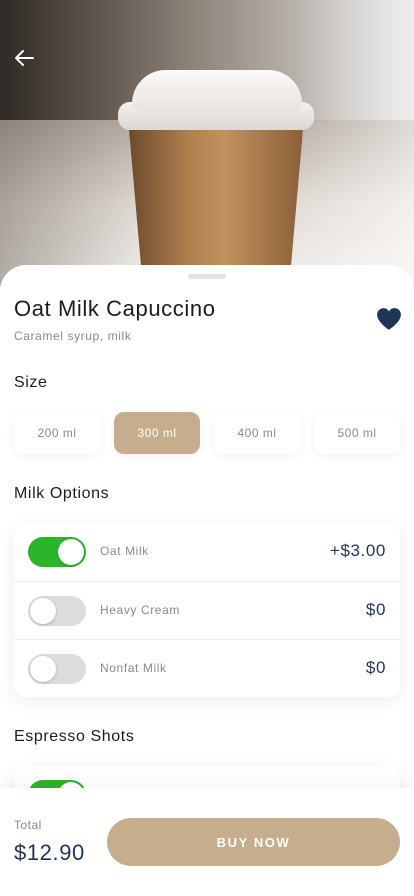  Describe the element at coordinates (73, 336) in the screenshot. I see `product-description: Caramel syrup, milk` at that location.